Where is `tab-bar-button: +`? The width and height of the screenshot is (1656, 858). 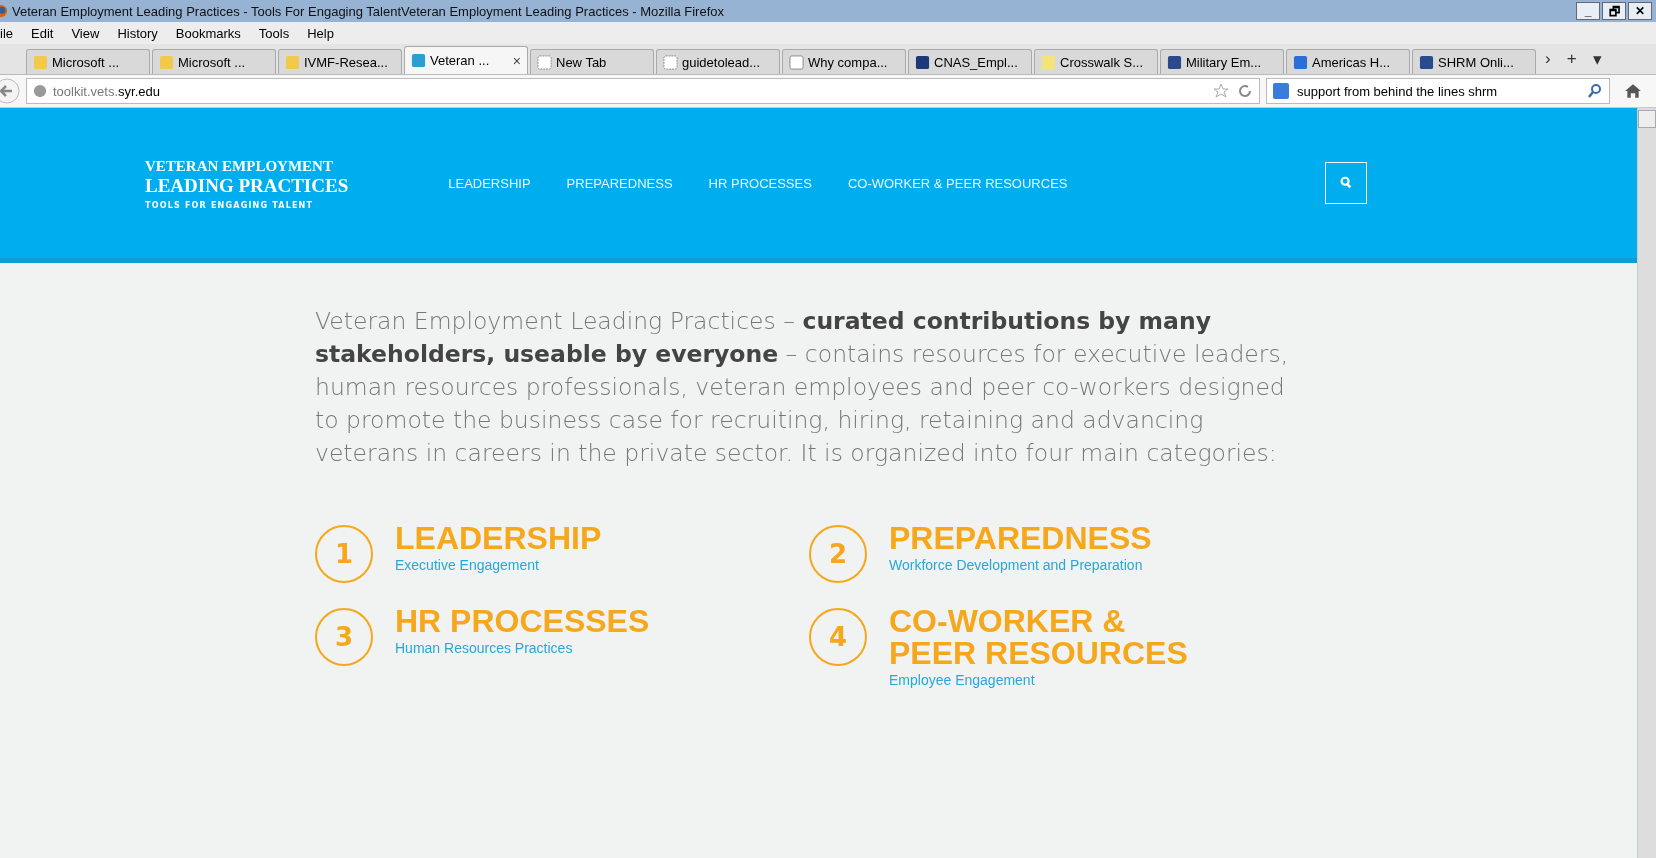 tab-bar-button: + is located at coordinates (1571, 59).